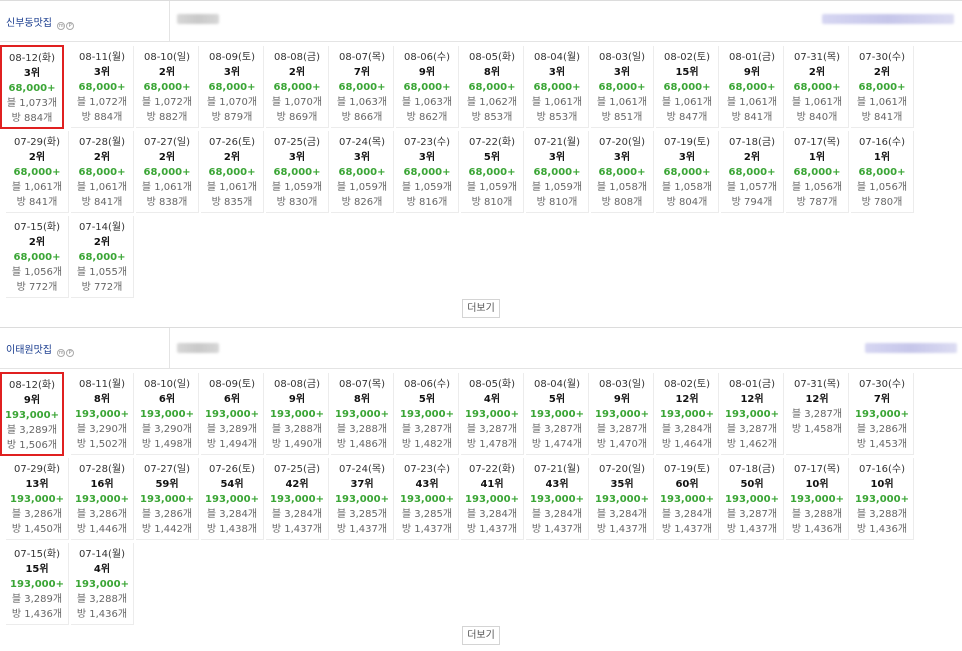 Image resolution: width=962 pixels, height=651 pixels. I want to click on room-count: 방 1,470개, so click(622, 444).